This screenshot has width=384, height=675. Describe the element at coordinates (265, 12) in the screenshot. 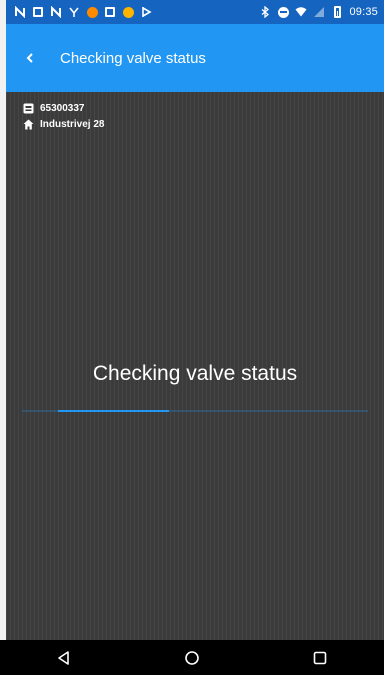

I see `bluetooth-icon` at that location.